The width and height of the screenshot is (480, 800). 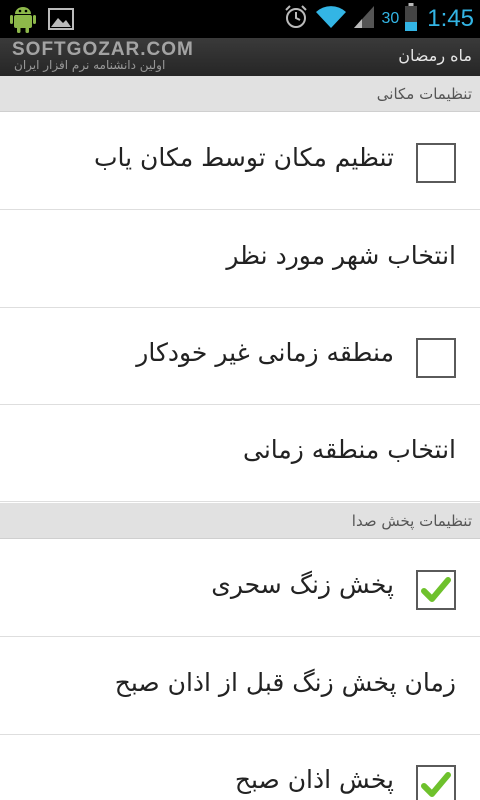 I want to click on section-header-audio: تنظیمات پخش صدا, so click(x=240, y=521).